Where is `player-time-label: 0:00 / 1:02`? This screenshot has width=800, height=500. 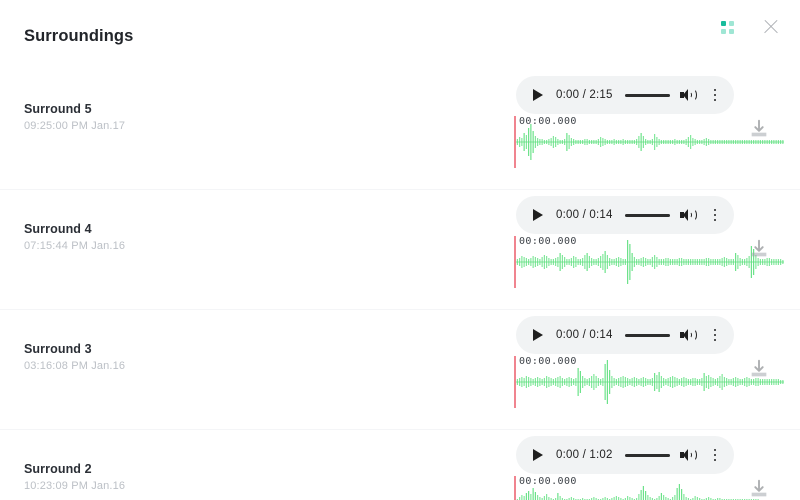
player-time-label: 0:00 / 1:02 is located at coordinates (584, 455).